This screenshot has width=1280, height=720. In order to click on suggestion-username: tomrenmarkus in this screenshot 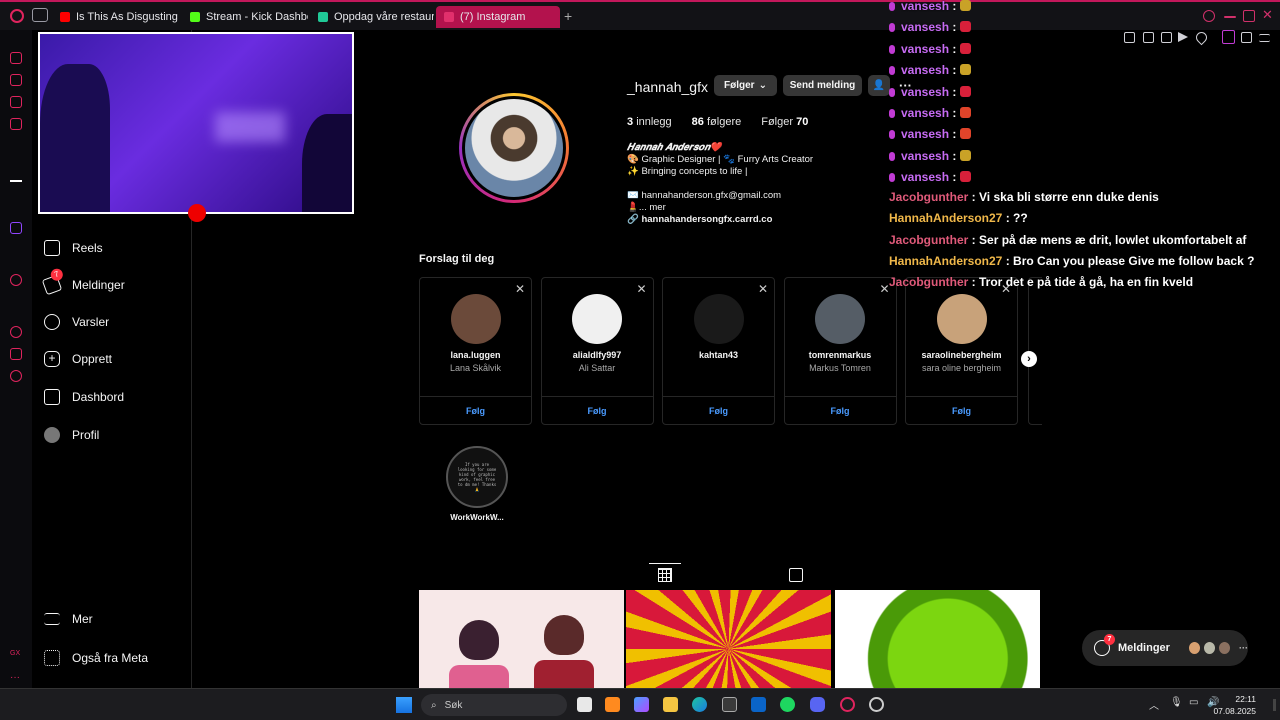, I will do `click(840, 355)`.